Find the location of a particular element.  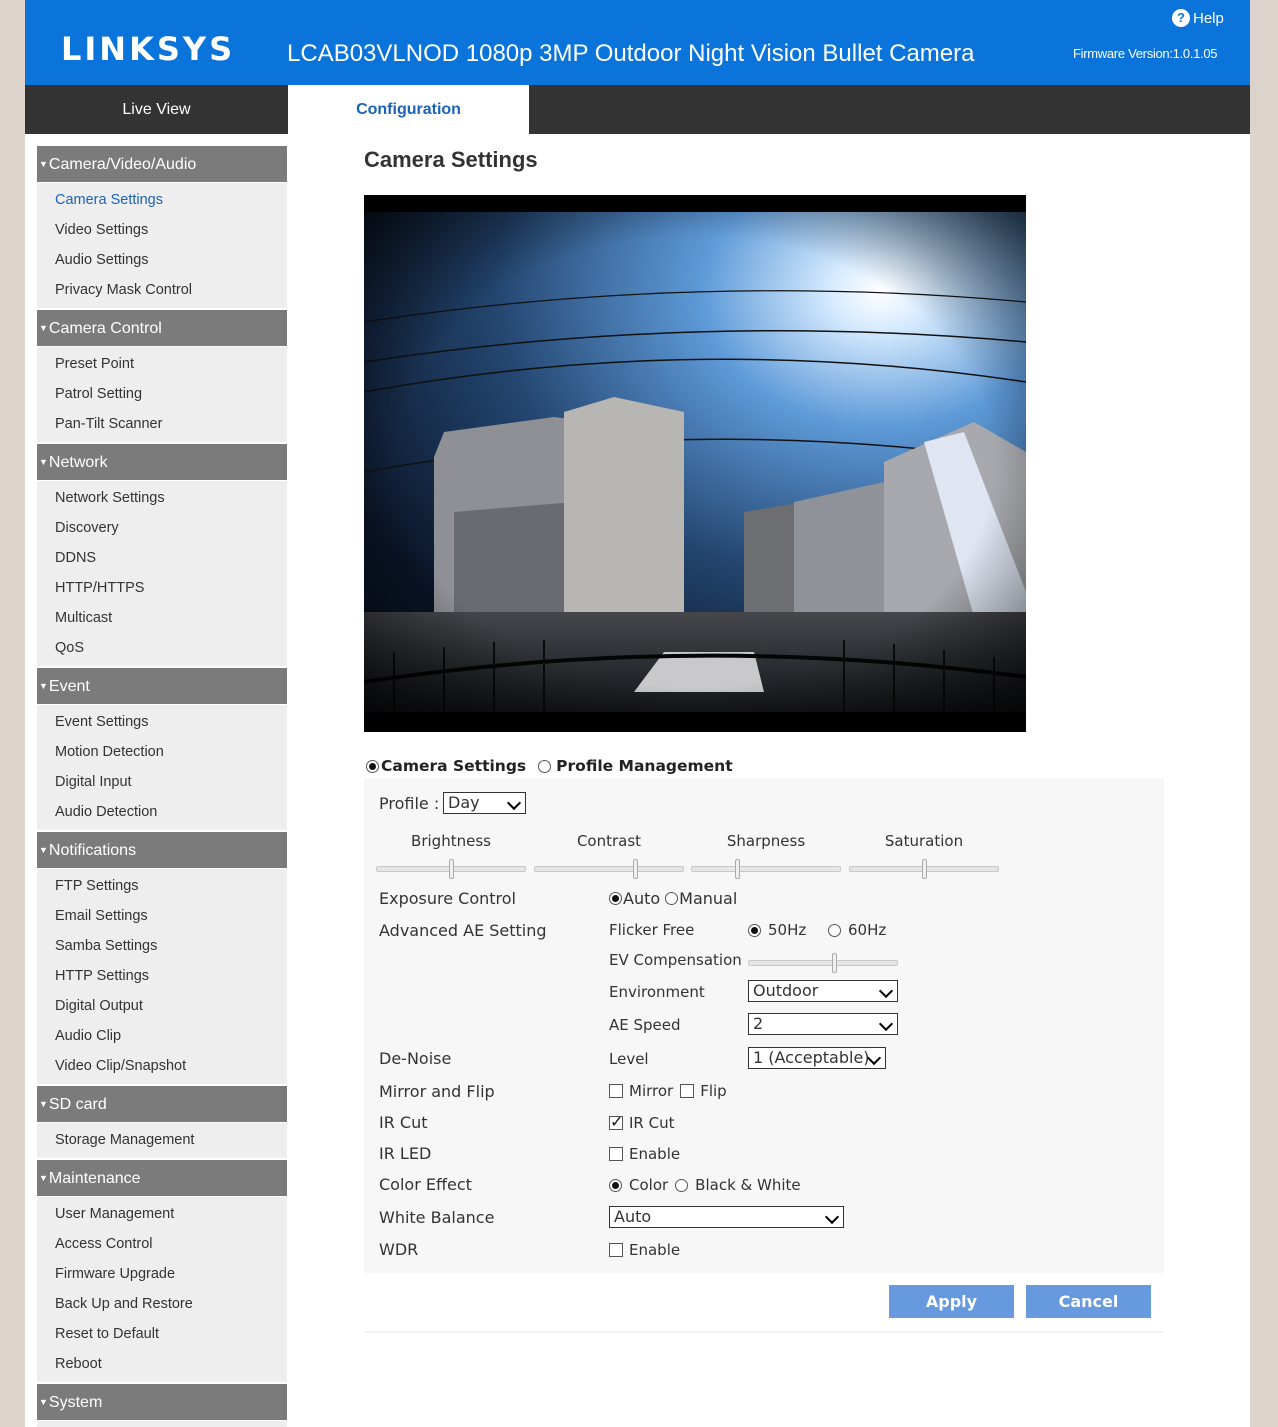

black-white-radio is located at coordinates (682, 1185).